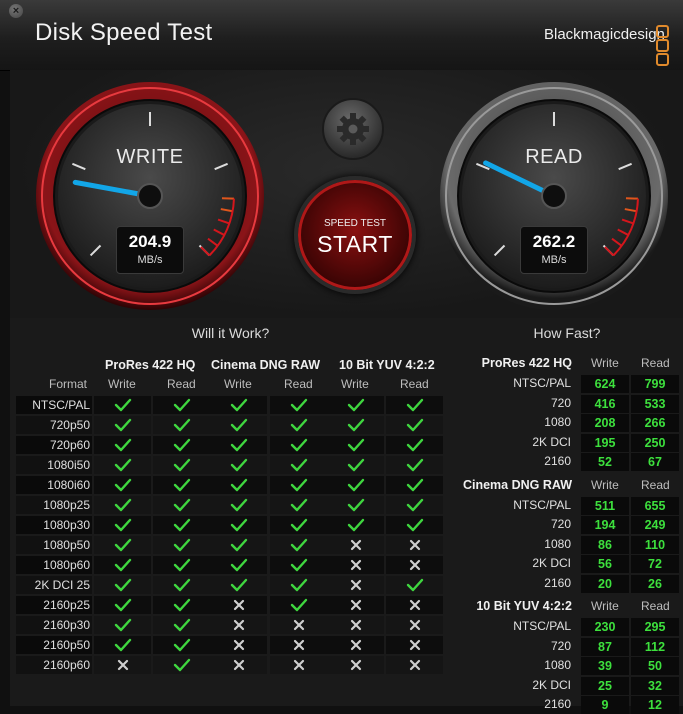  I want to click on format-label: 1080p50, so click(66, 545).